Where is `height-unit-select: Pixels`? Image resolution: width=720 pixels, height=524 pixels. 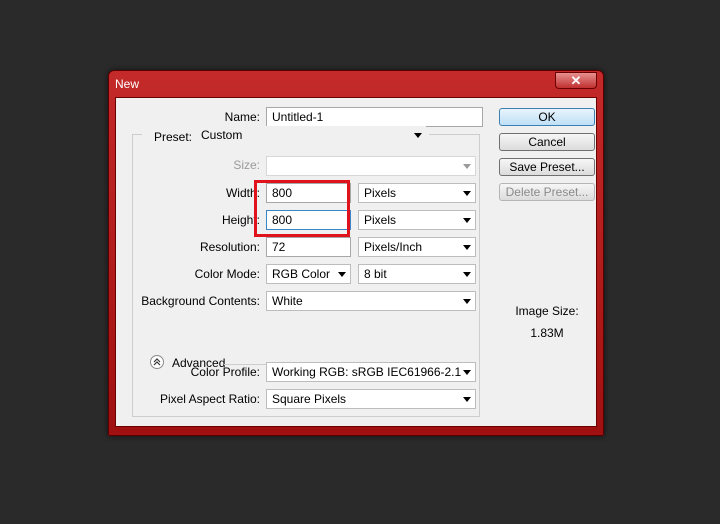
height-unit-select: Pixels is located at coordinates (417, 220).